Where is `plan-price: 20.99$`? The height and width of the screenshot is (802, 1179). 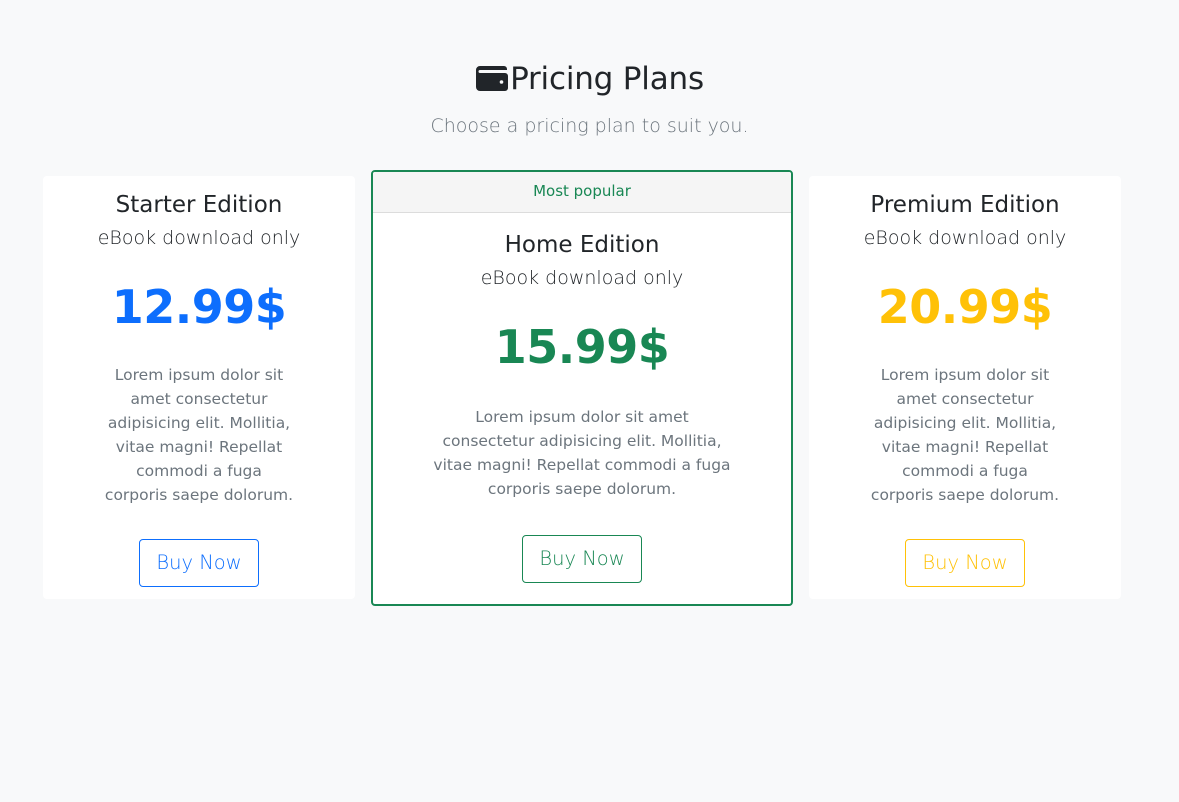 plan-price: 20.99$ is located at coordinates (965, 307).